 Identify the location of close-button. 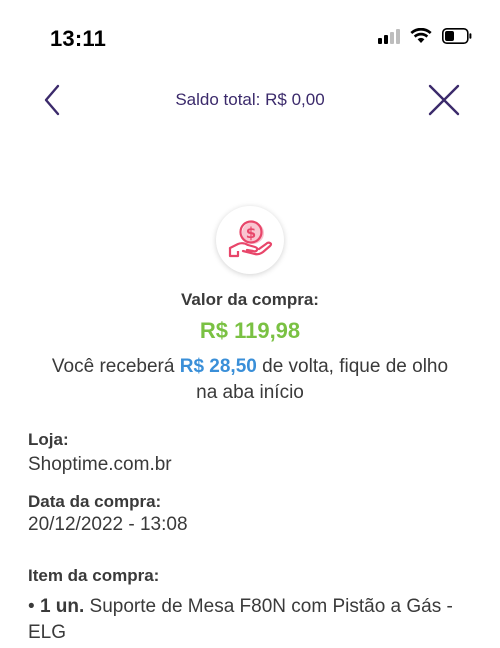
(444, 100).